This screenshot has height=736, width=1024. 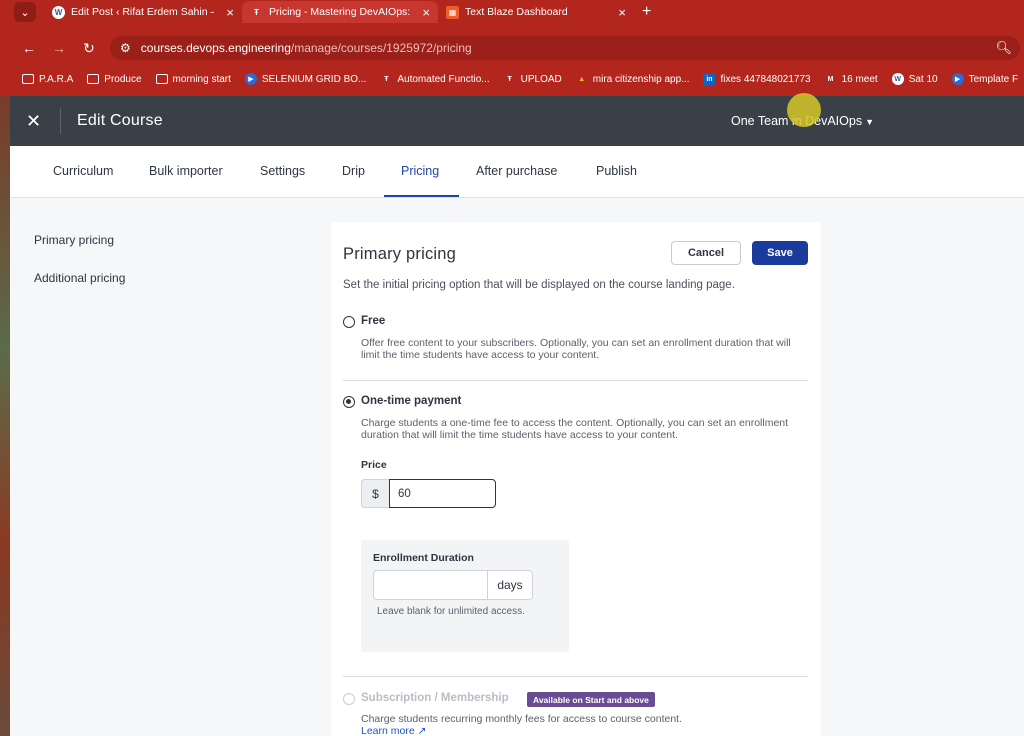 I want to click on free-radio, so click(x=349, y=322).